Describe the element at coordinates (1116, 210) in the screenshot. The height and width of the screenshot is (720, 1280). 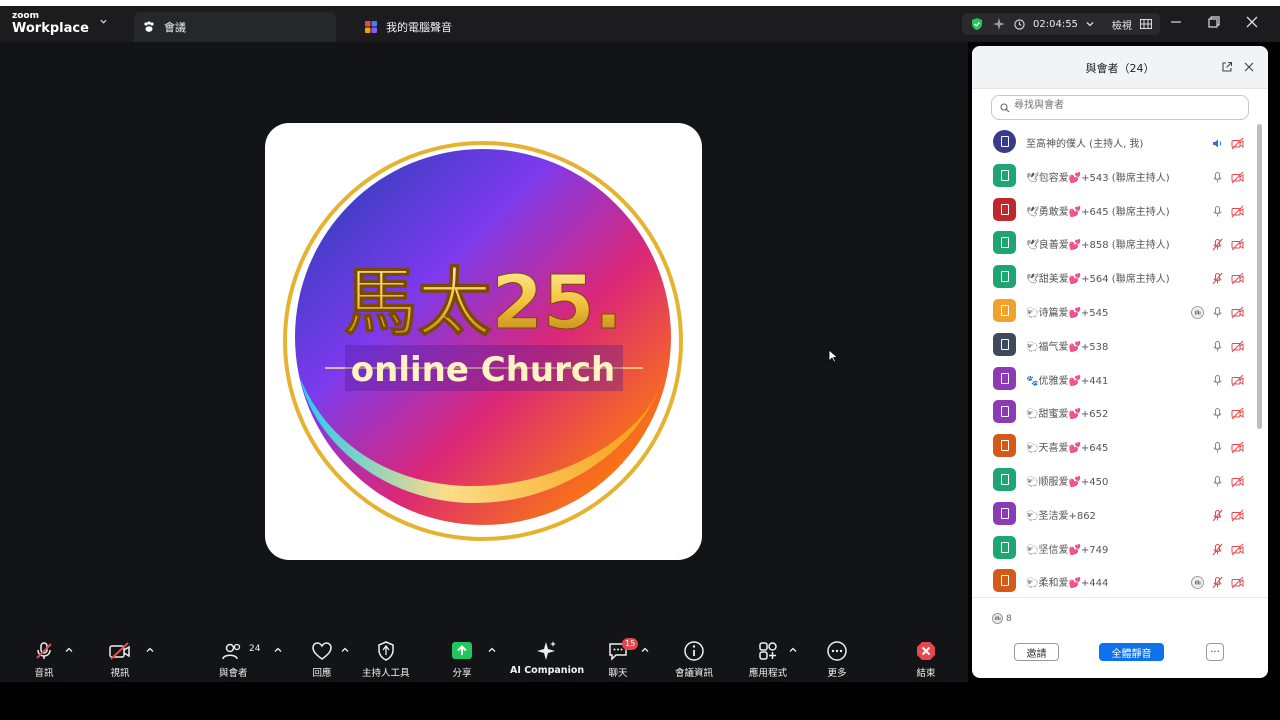
I see `participant-row: 🕊勇敢爱💕+645 (聯席主持人)` at that location.